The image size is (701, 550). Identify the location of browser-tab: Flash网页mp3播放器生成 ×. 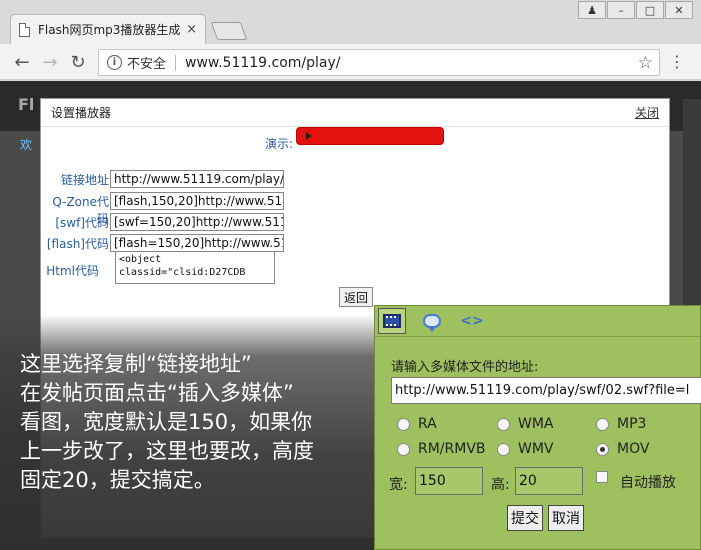
(108, 29).